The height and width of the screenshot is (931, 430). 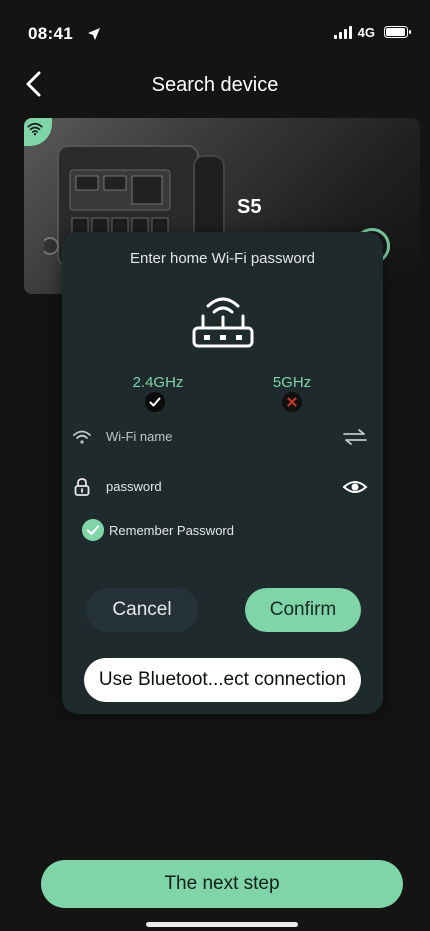 What do you see at coordinates (171, 530) in the screenshot?
I see `remember-password-label: Remember Password` at bounding box center [171, 530].